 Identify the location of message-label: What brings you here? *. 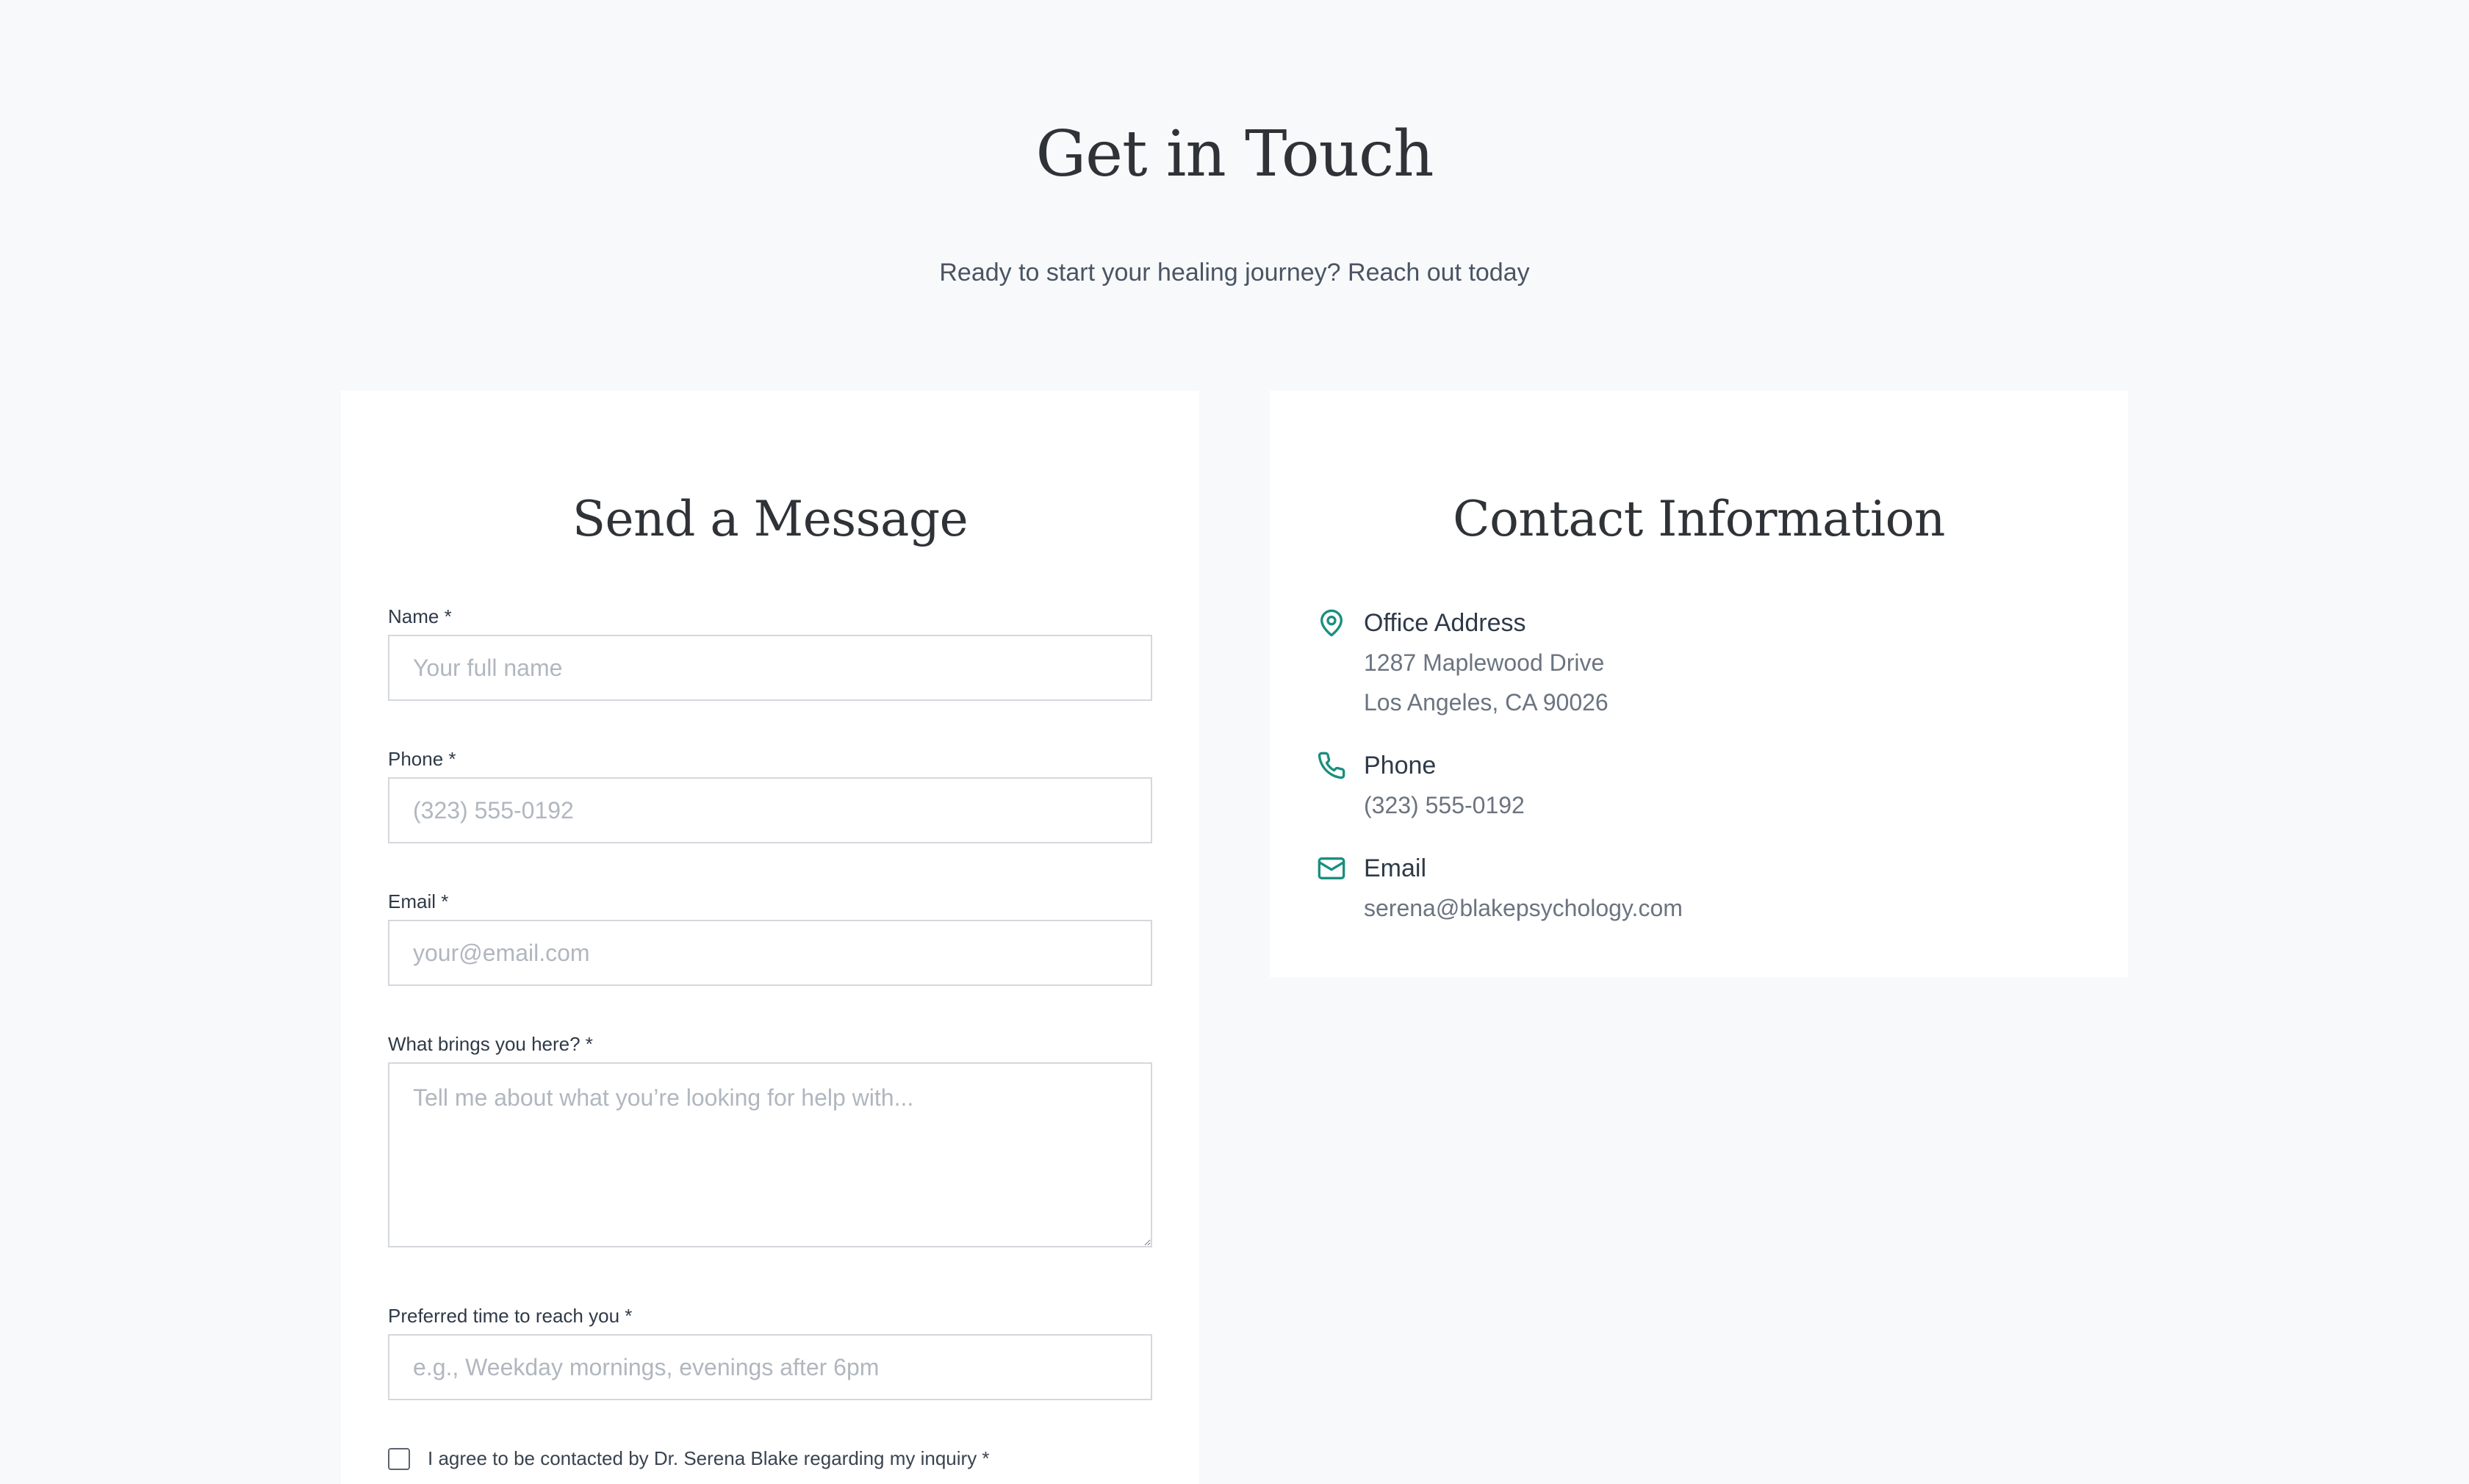
(490, 1044).